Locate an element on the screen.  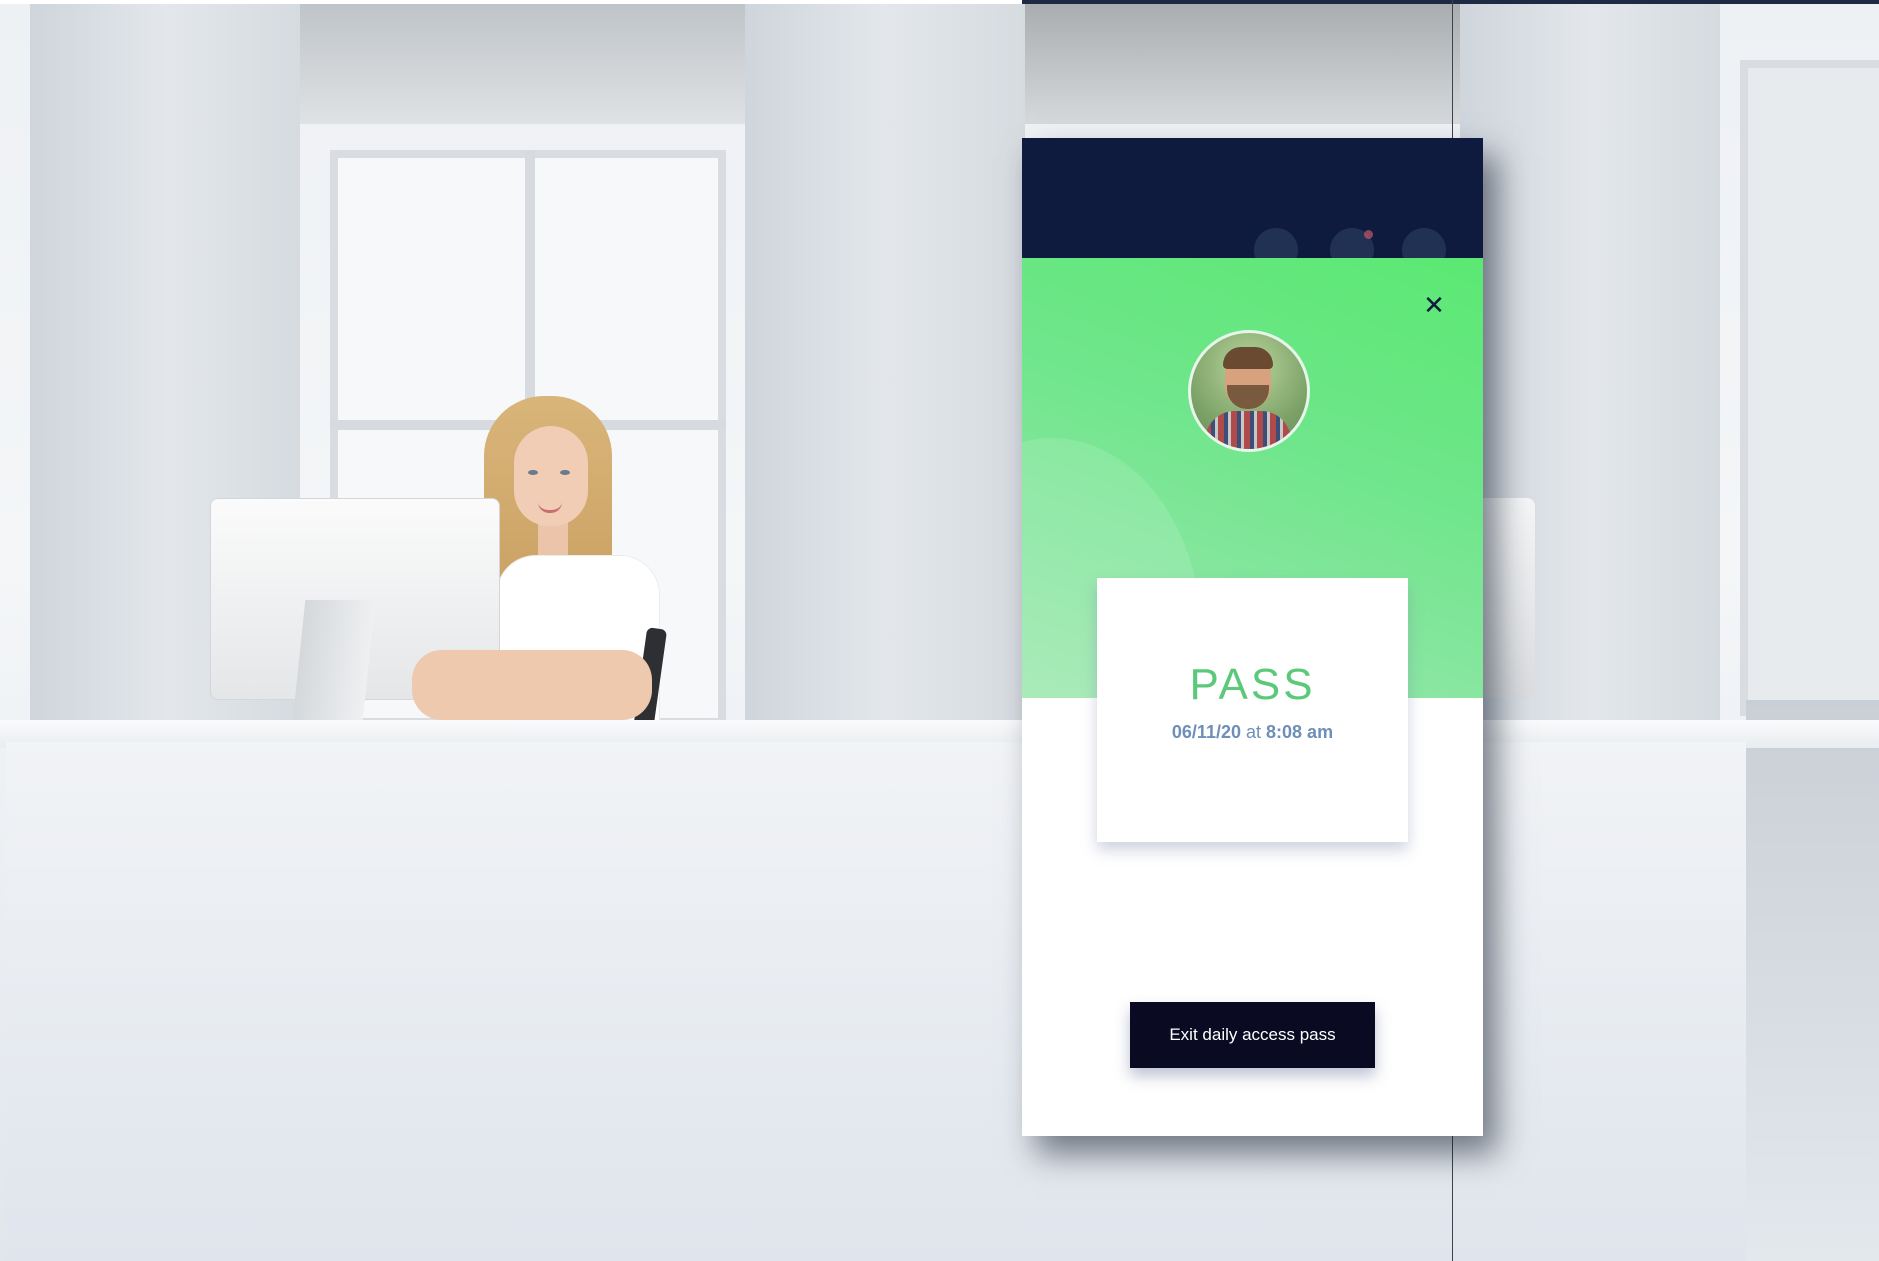
exit-pass-button: Exit daily access pass is located at coordinates (1252, 1035).